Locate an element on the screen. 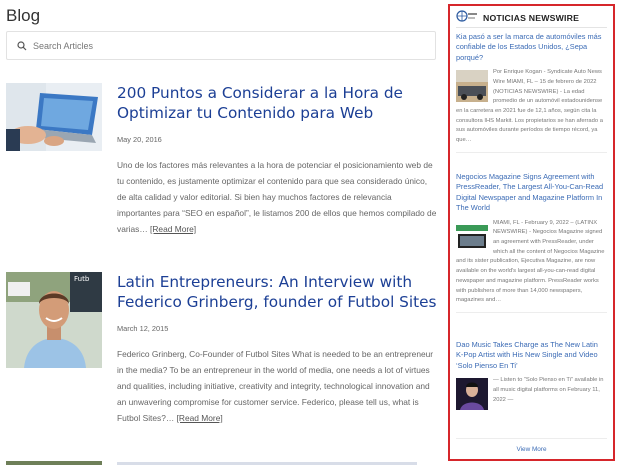  svg-text: Futb is located at coordinates (82, 279).